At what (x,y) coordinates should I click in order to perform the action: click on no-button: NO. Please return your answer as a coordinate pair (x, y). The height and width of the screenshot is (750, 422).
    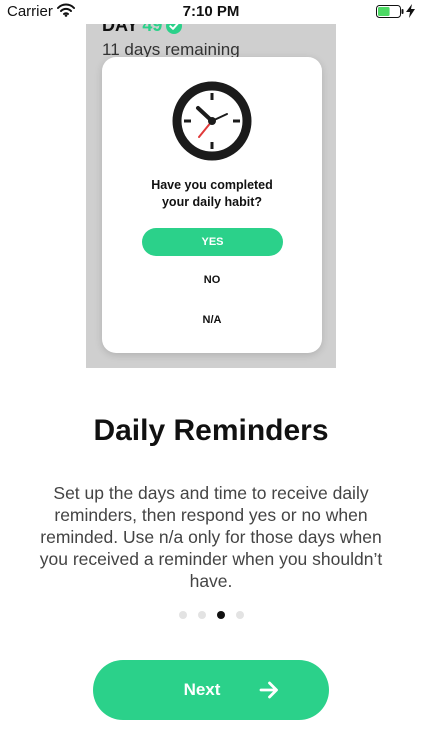
    Looking at the image, I should click on (212, 280).